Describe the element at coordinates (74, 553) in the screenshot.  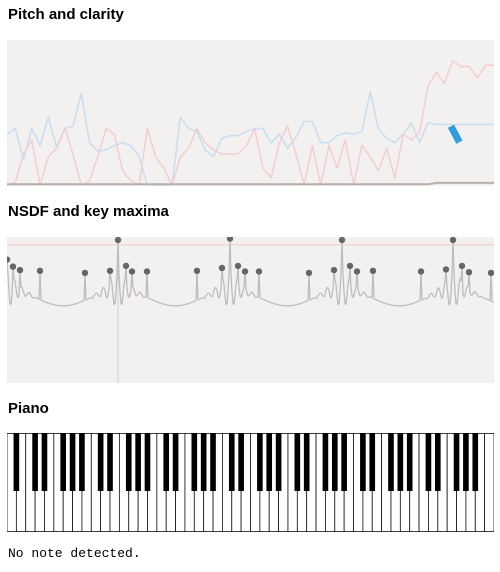
I see `note-status: No note detected.` at that location.